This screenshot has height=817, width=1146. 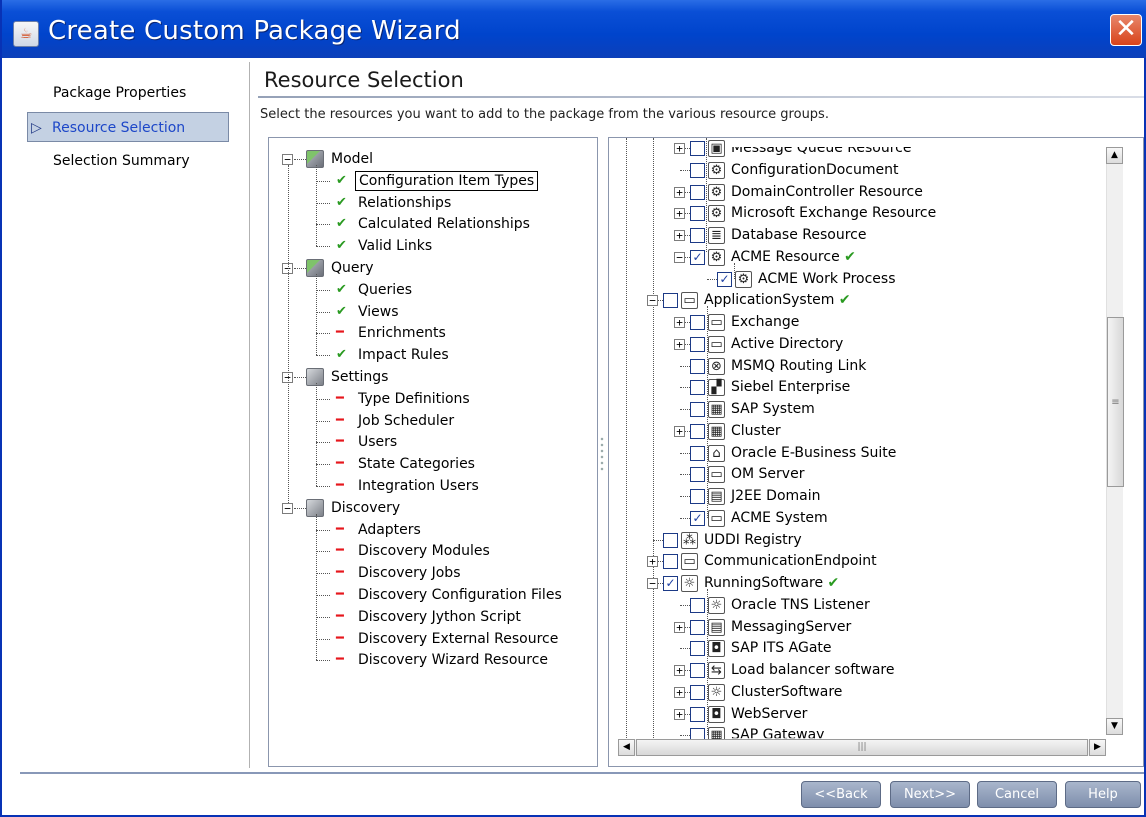 What do you see at coordinates (786, 692) in the screenshot?
I see `tree-item: ClusterSoftware` at bounding box center [786, 692].